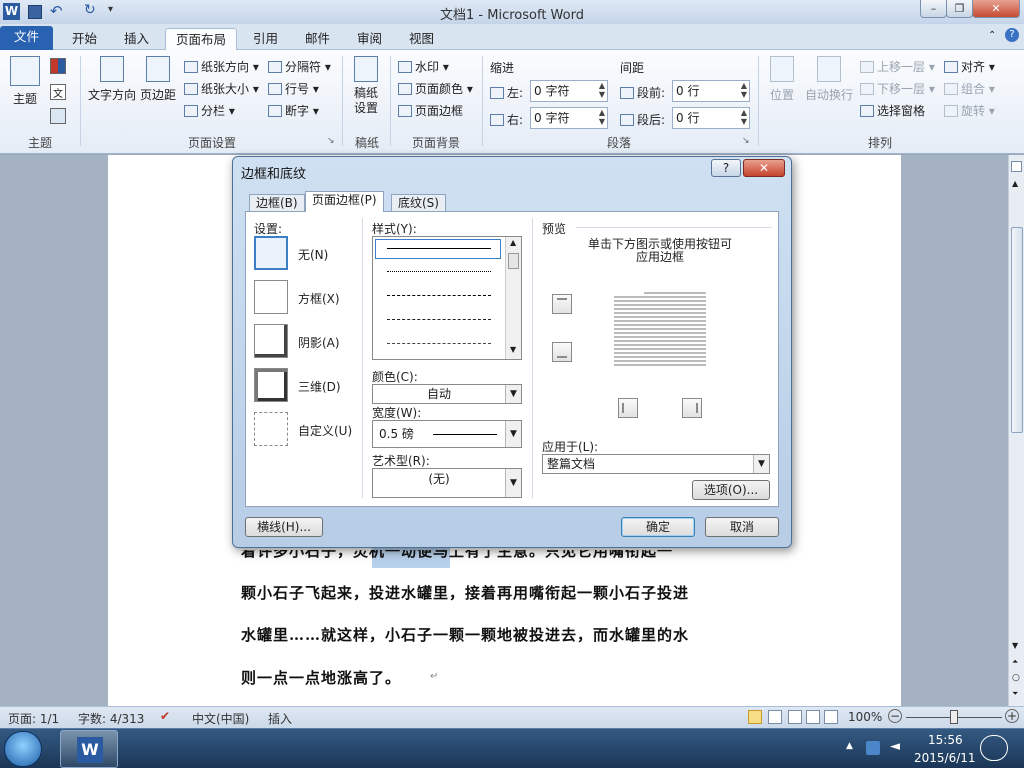  Describe the element at coordinates (897, 88) in the screenshot. I see `send-backward-button: 下移一层 ▾` at that location.